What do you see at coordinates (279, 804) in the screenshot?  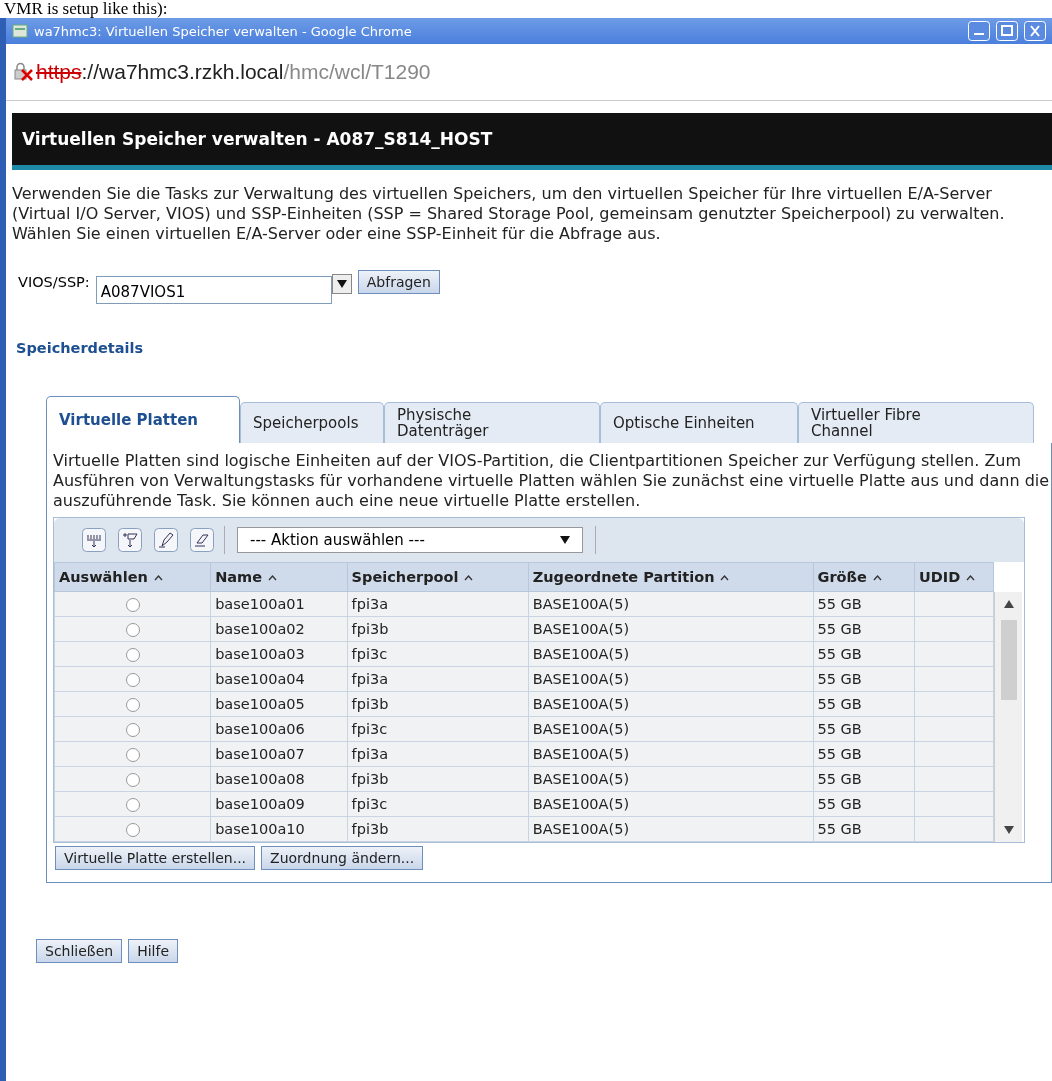 I see `table-cell: base100a09` at bounding box center [279, 804].